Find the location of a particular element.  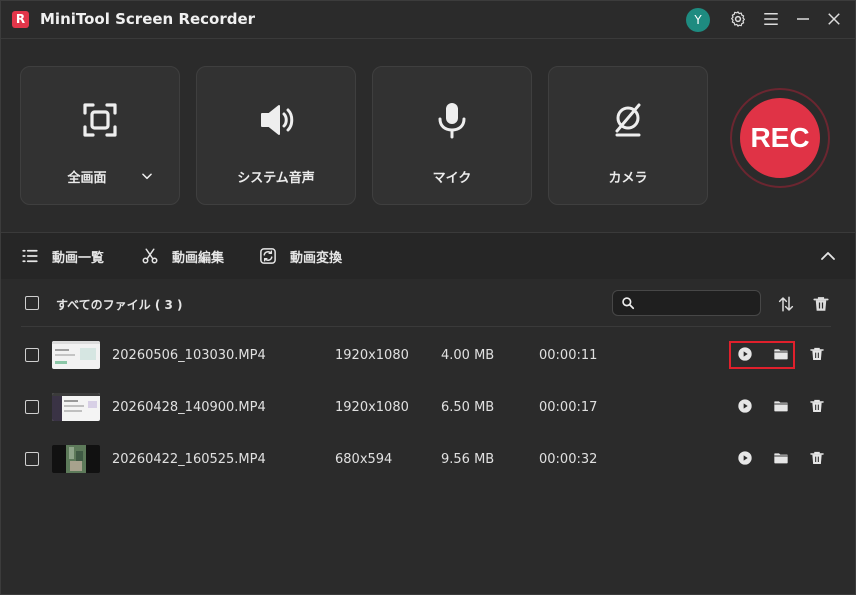

list-divider is located at coordinates (426, 326).